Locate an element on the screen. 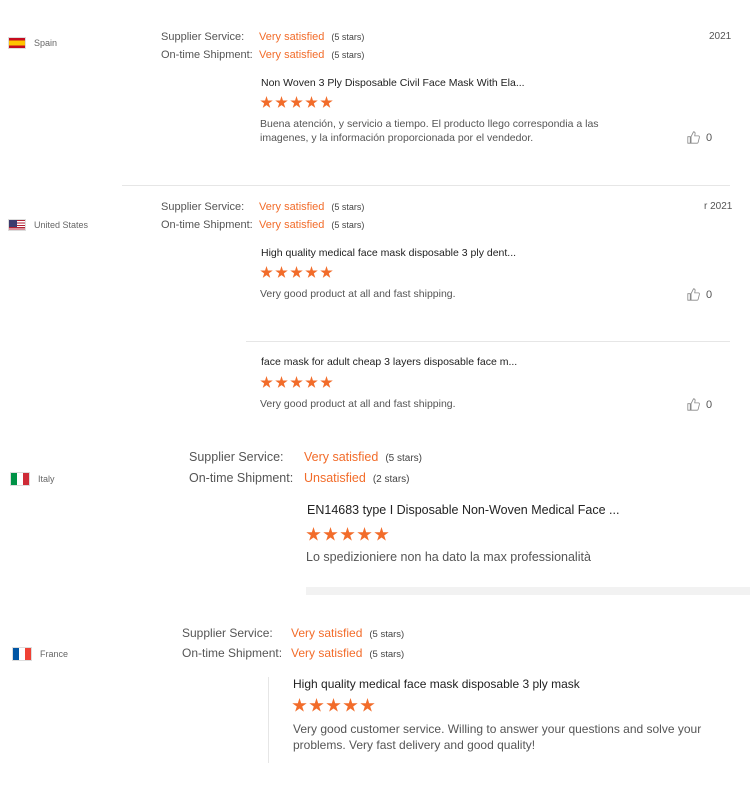 The height and width of the screenshot is (800, 750). united-states-flag-icon is located at coordinates (17, 225).